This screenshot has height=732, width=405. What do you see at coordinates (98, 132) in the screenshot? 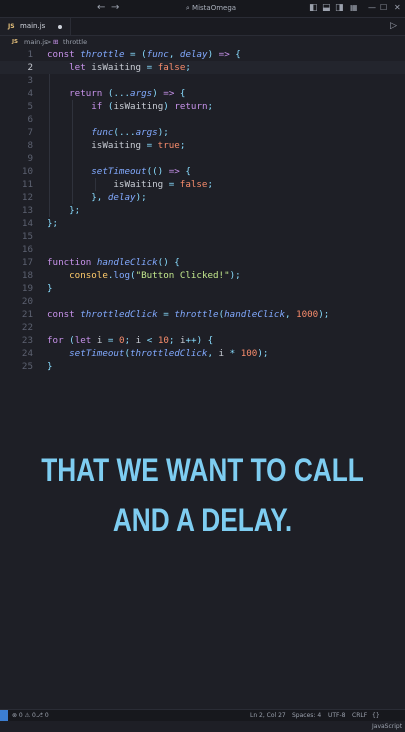
I see `code-line: 7 func(...args);` at bounding box center [98, 132].